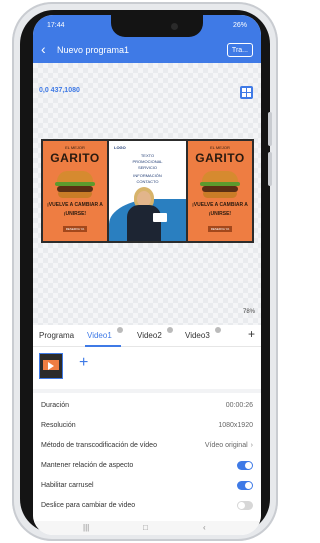  Describe the element at coordinates (147, 167) in the screenshot. I see `poster-center-line3: SERVICIO` at that location.